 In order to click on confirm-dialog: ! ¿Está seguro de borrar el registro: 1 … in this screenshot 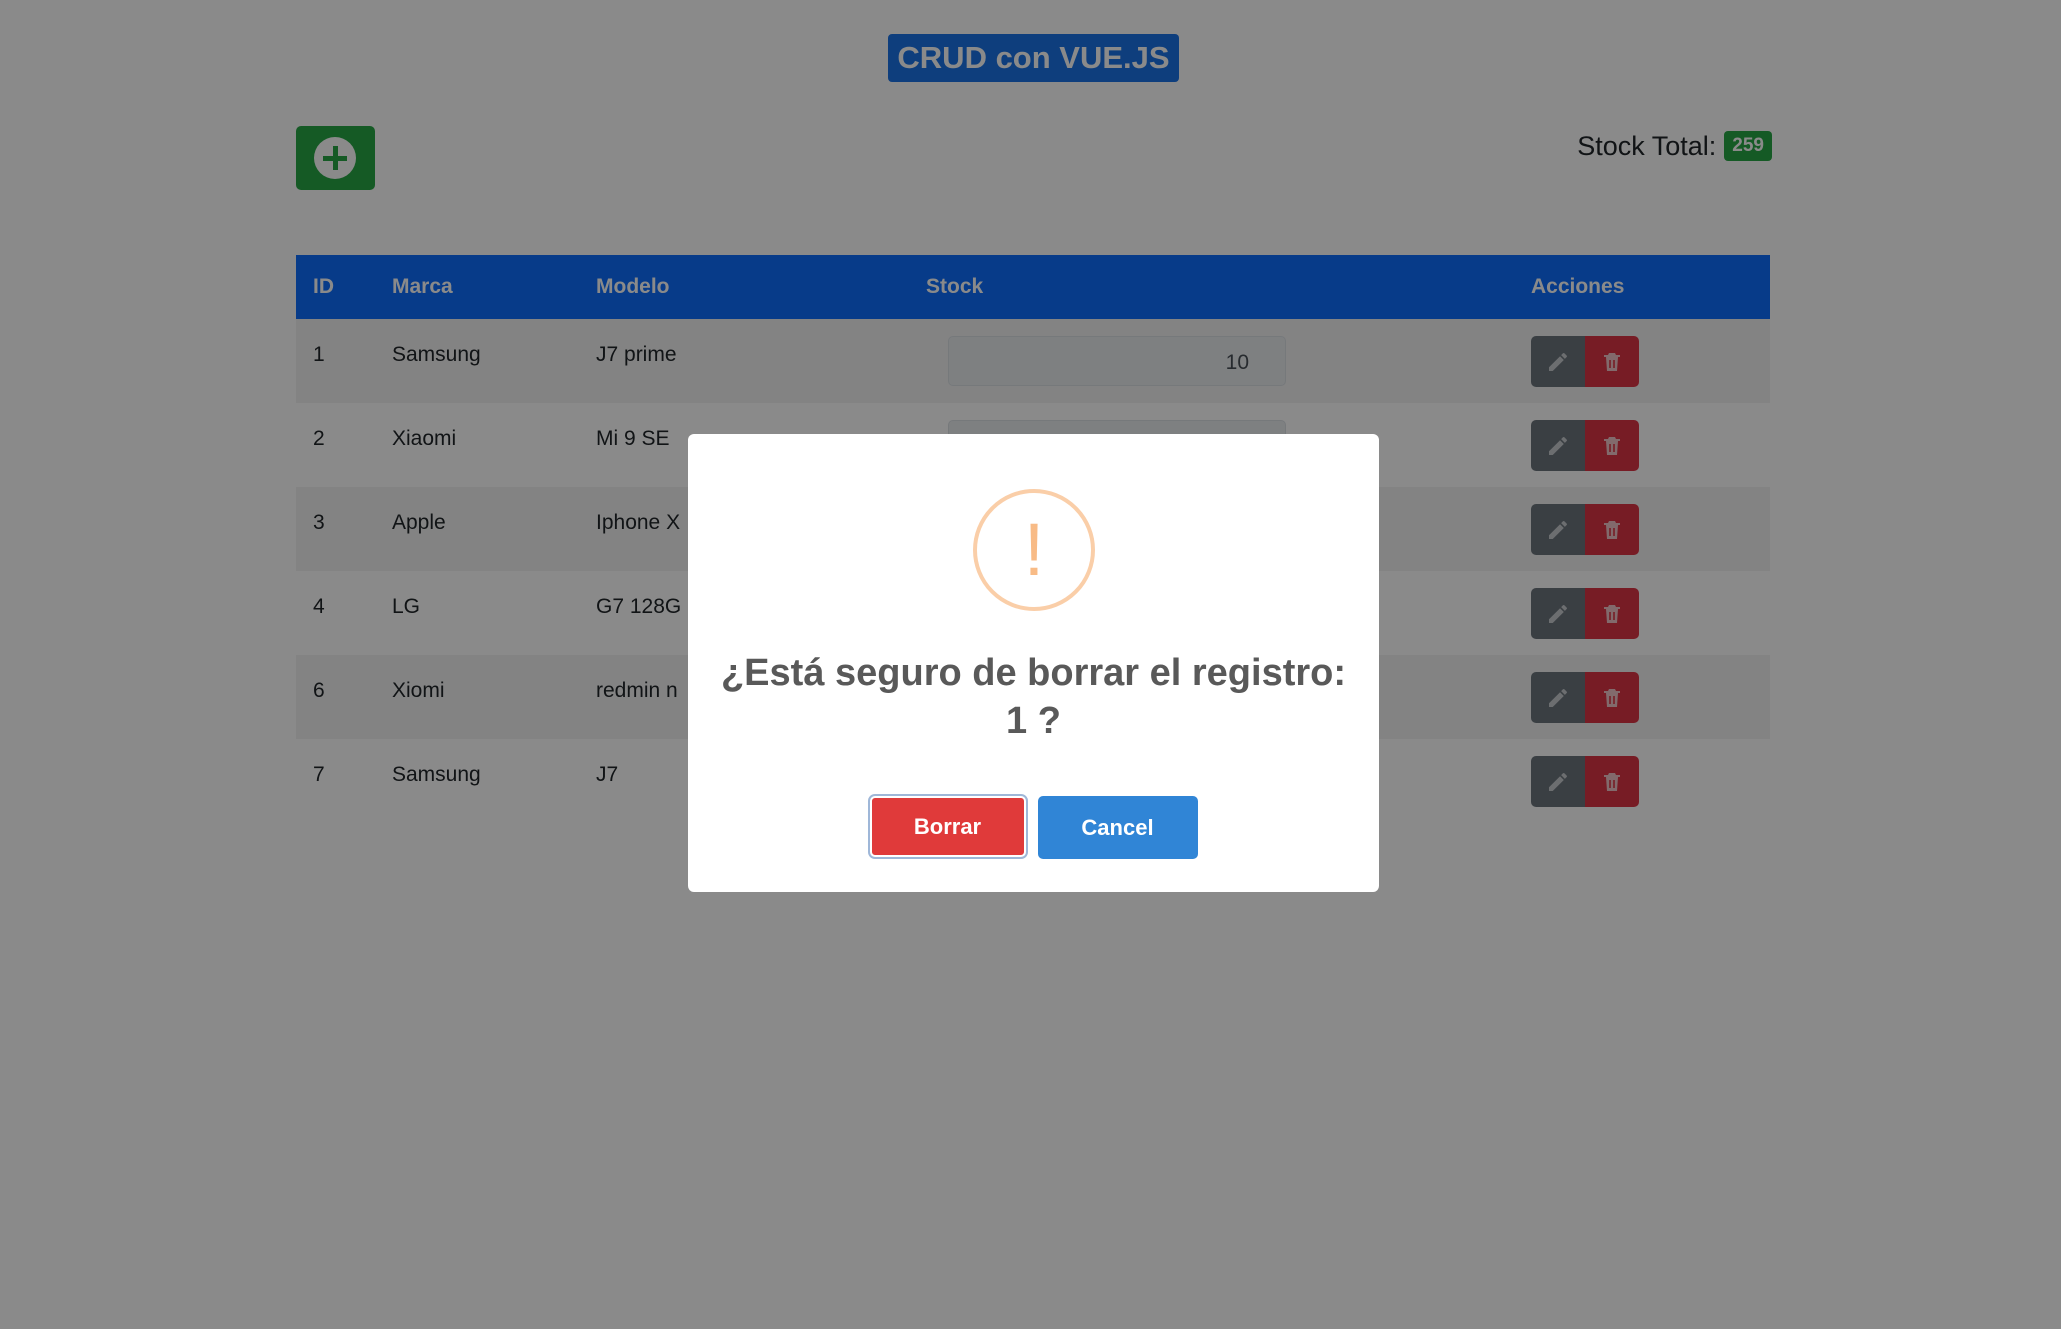, I will do `click(1033, 663)`.